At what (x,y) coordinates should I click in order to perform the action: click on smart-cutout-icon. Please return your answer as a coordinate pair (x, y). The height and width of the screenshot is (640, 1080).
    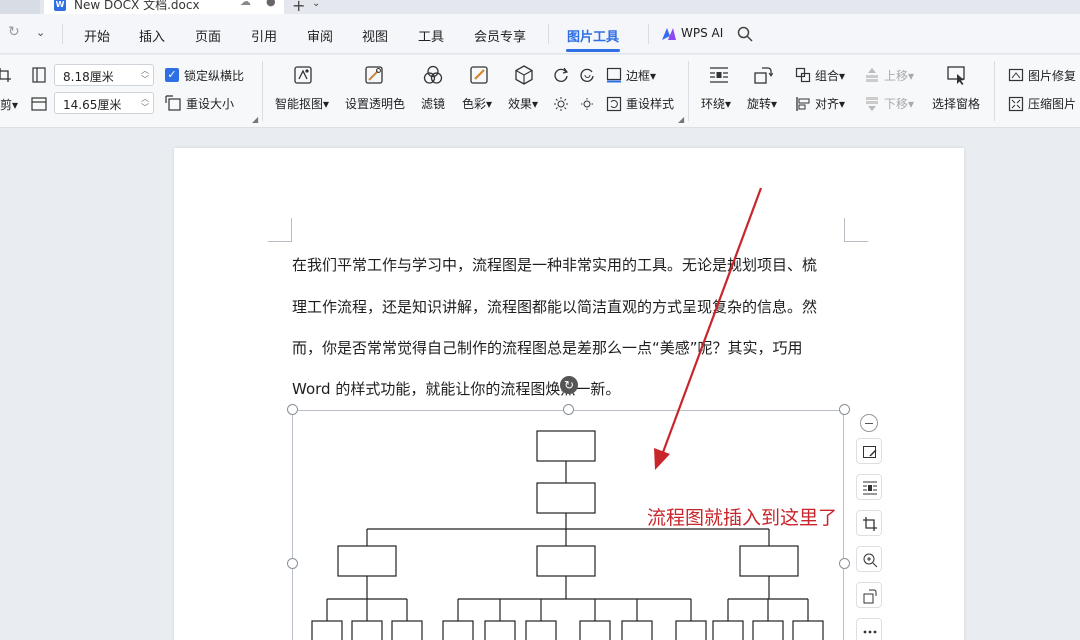
    Looking at the image, I should click on (303, 75).